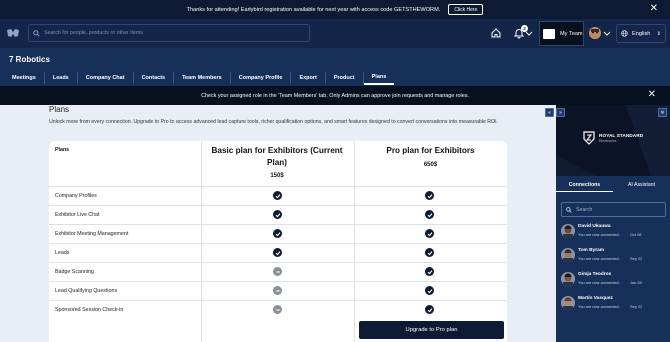  I want to click on table-row: Badge Scanning, so click(278, 271).